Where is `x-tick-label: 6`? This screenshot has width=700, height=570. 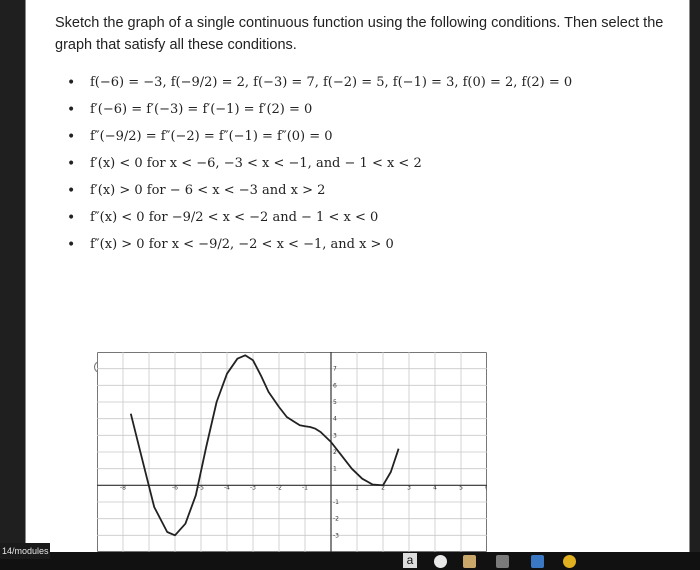
x-tick-label: 6 is located at coordinates (486, 487).